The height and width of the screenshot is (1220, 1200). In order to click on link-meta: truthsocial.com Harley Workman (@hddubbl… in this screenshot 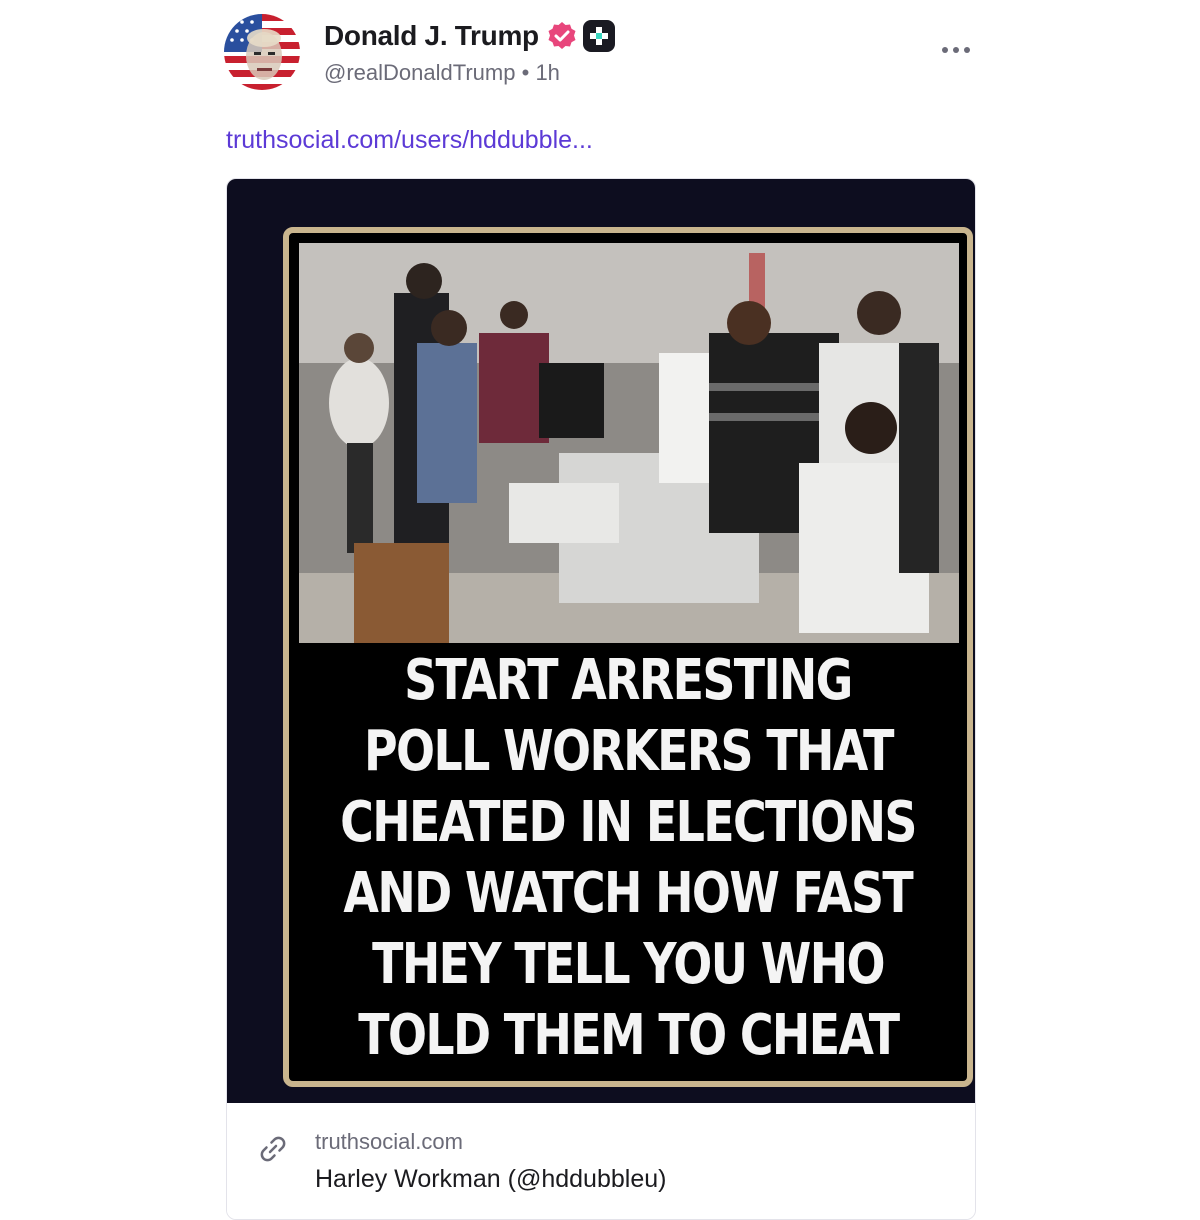, I will do `click(601, 1161)`.